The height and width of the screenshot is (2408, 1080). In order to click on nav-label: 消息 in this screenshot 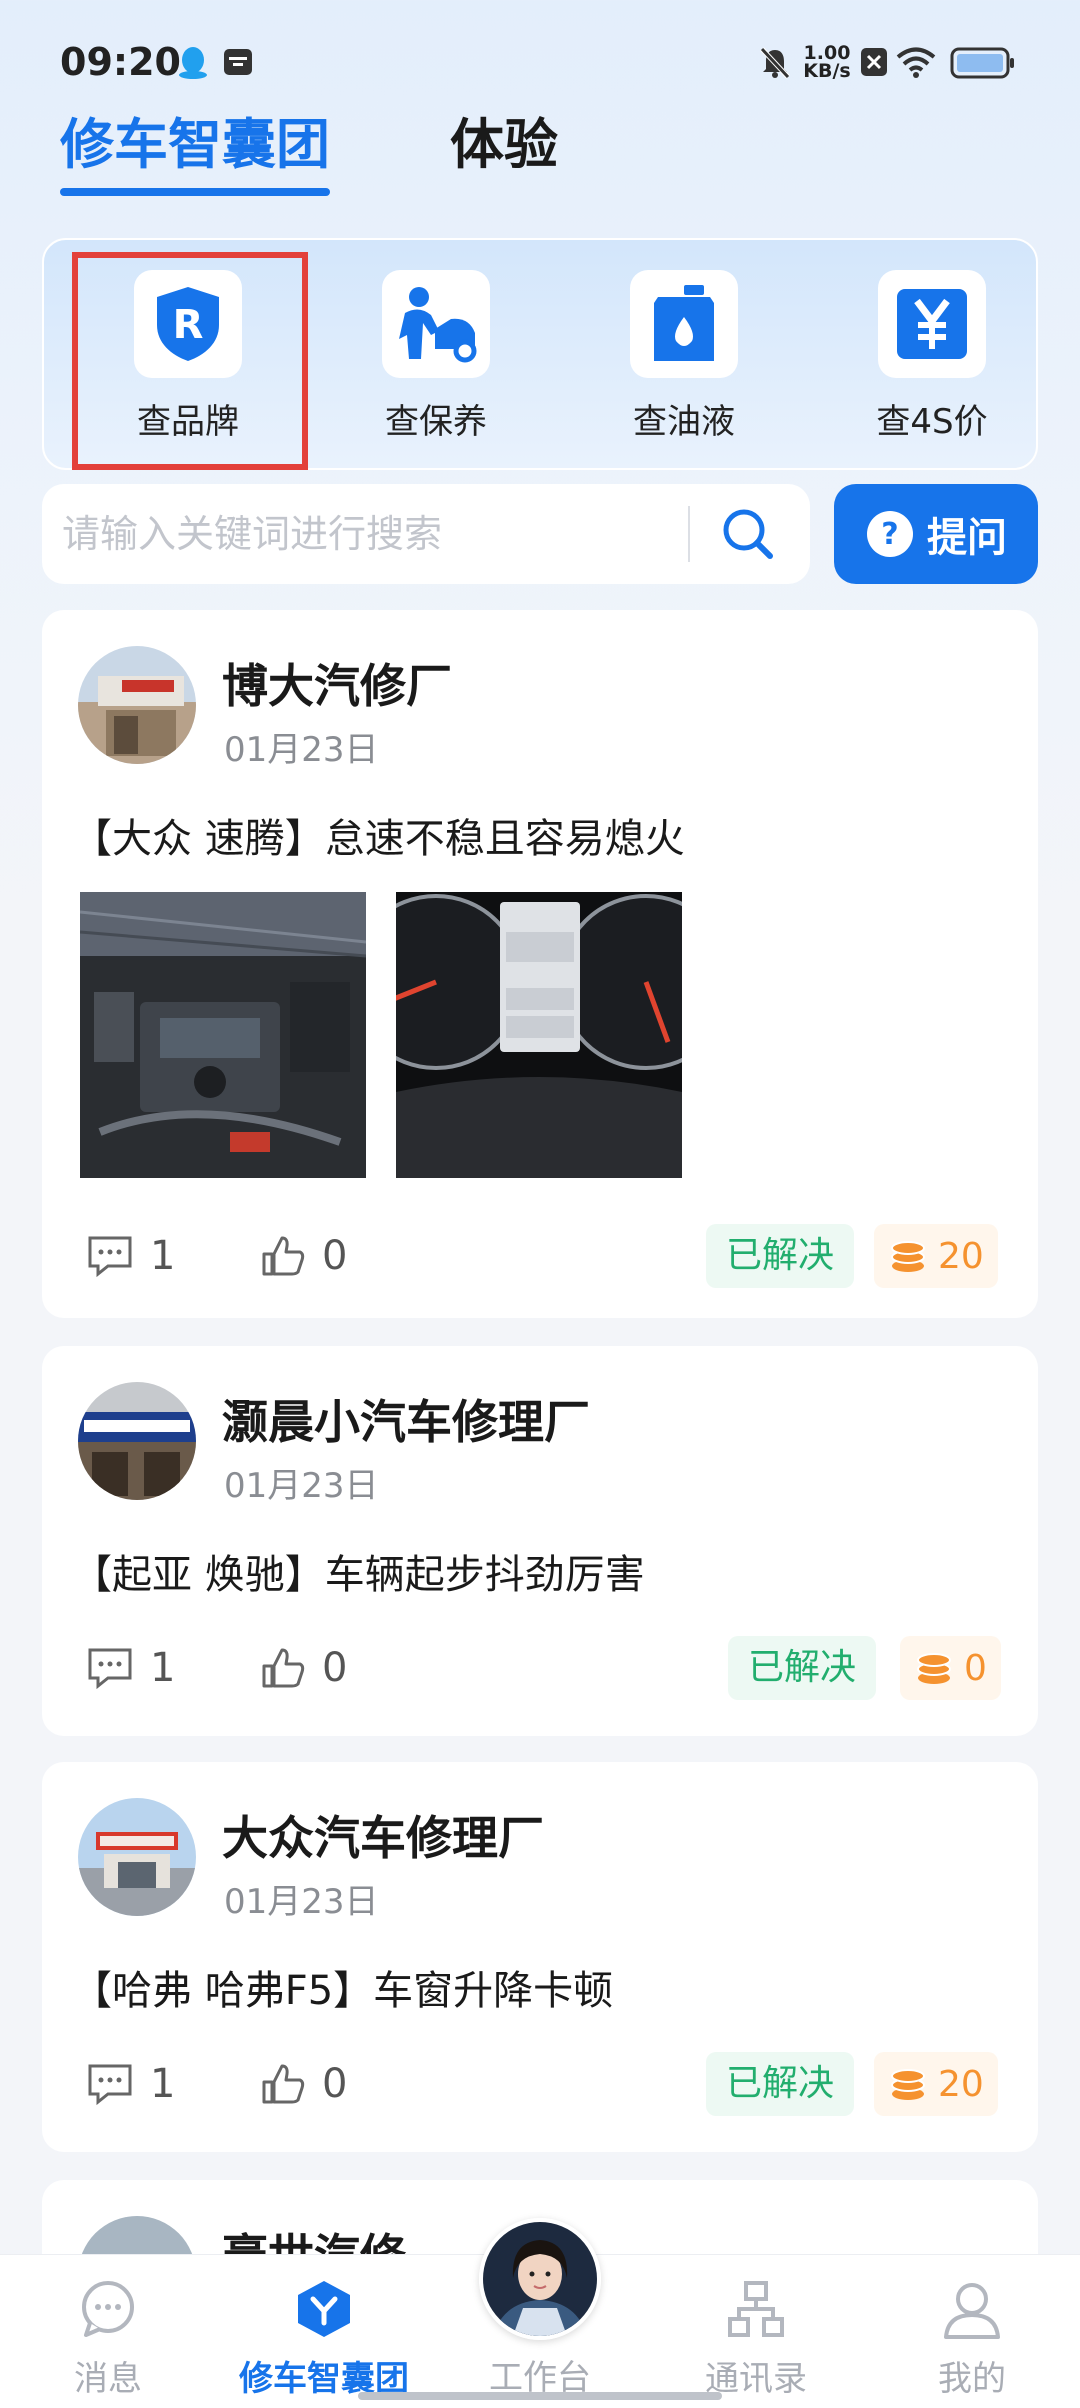, I will do `click(108, 2379)`.